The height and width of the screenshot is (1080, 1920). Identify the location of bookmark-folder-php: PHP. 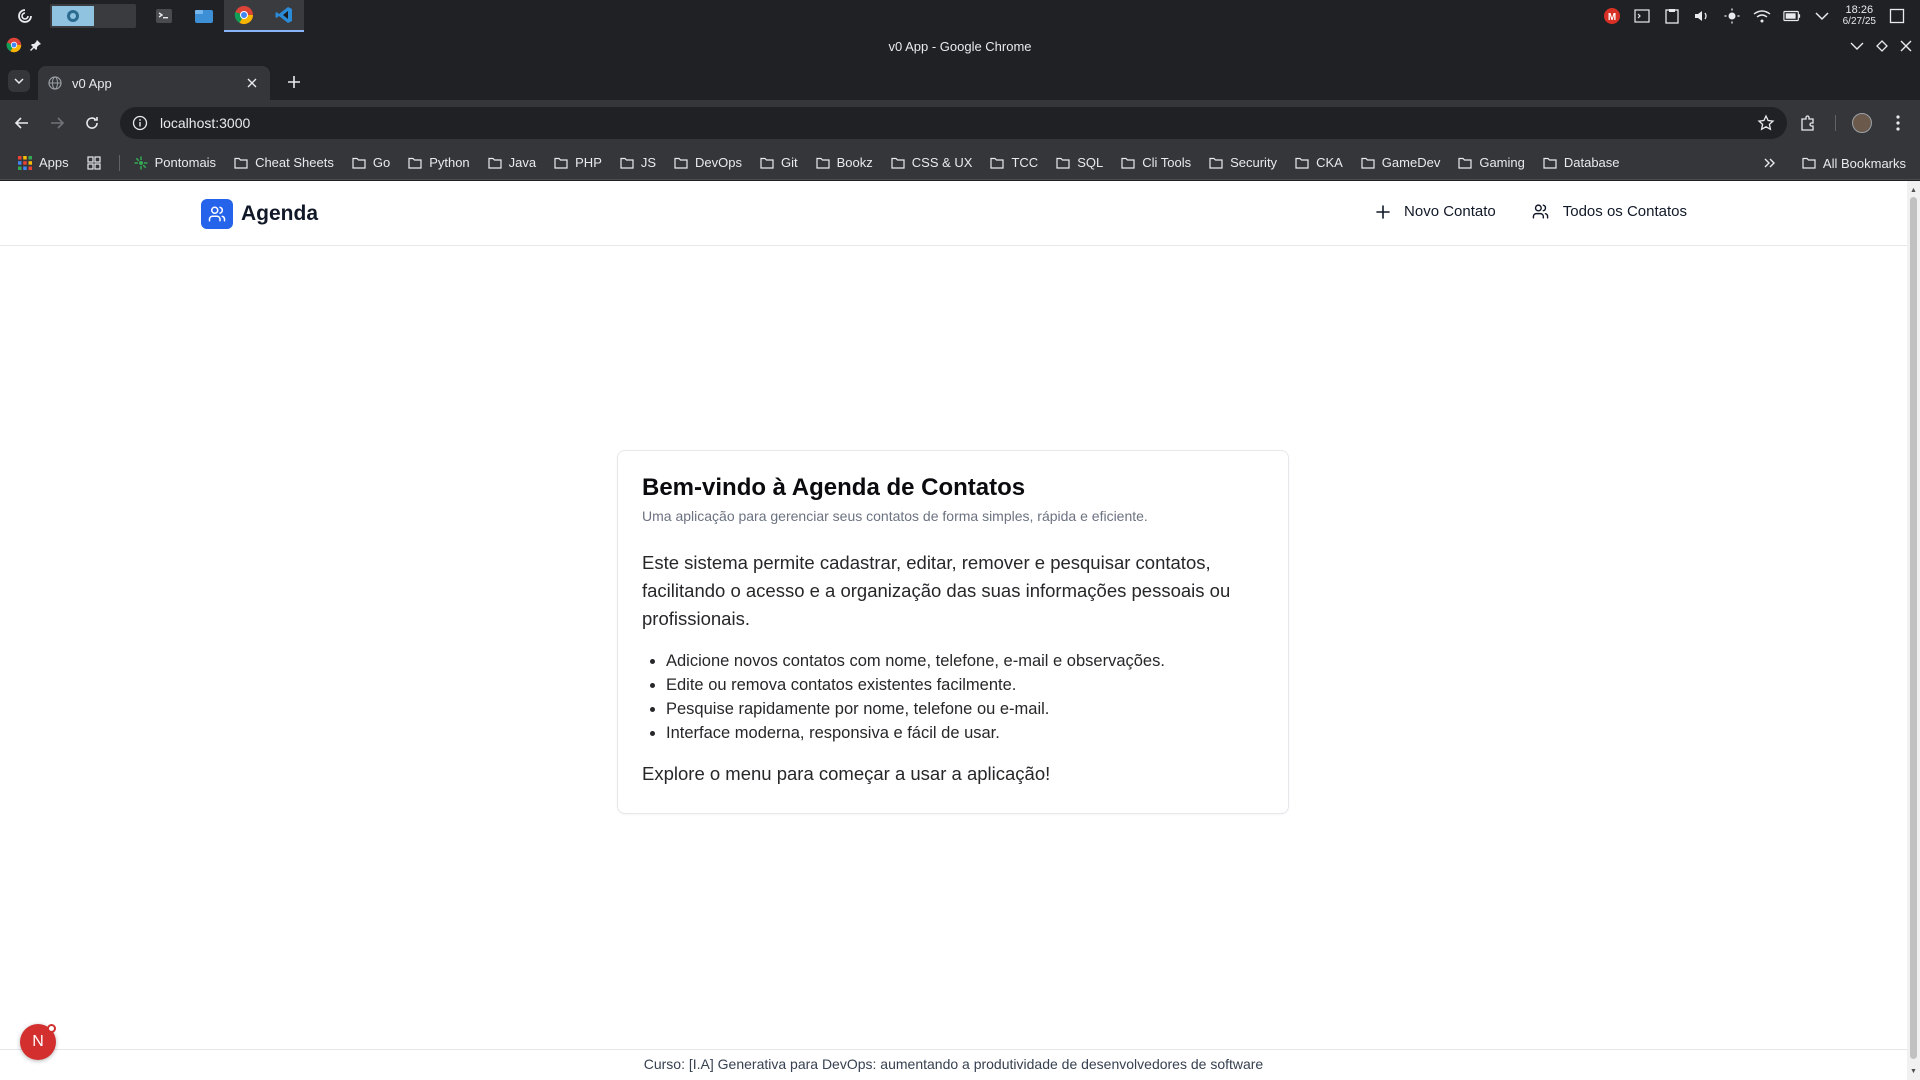
(578, 162).